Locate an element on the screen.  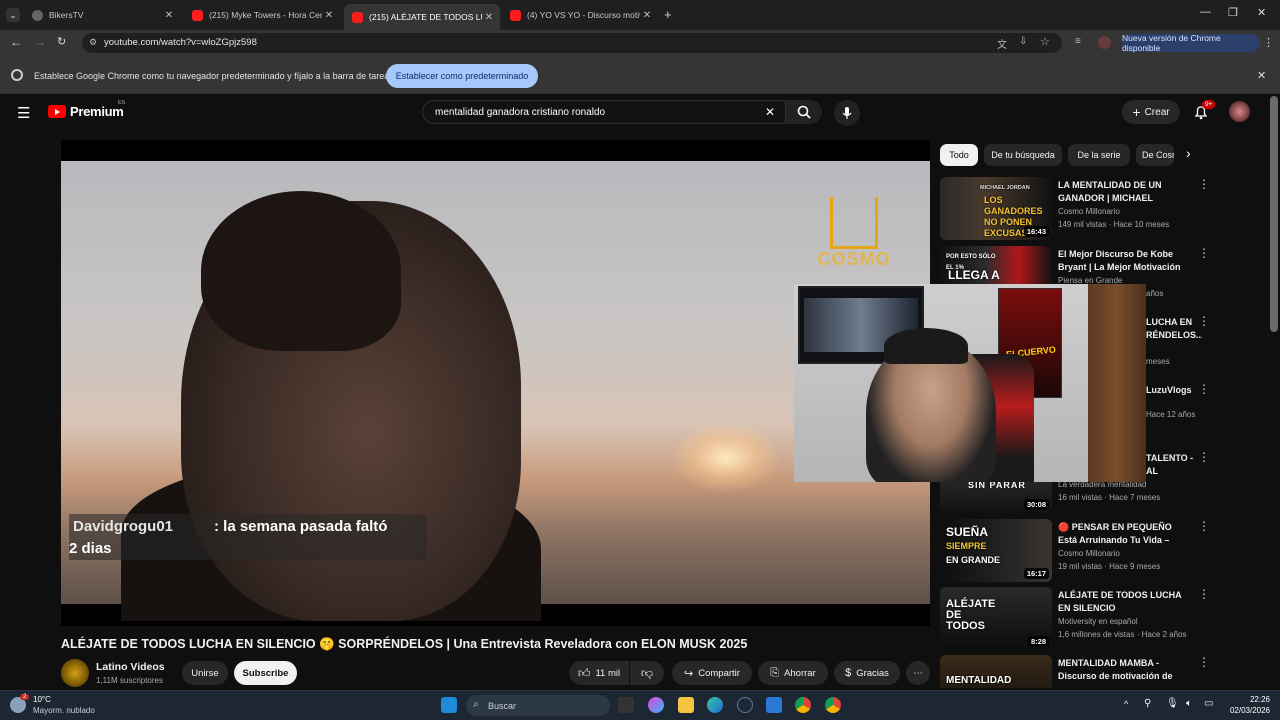
youtube-play-icon is located at coordinates (57, 111).